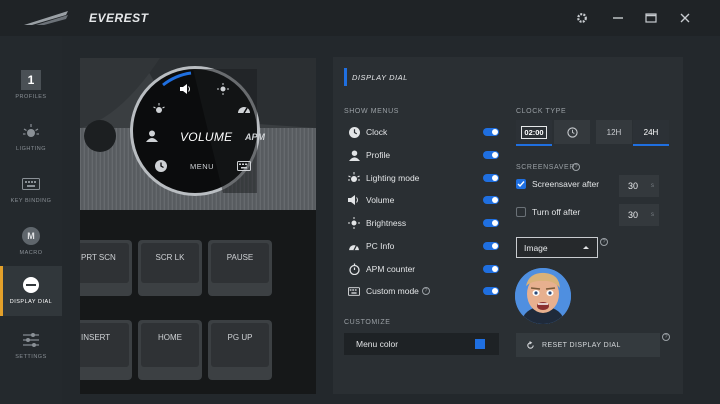 The height and width of the screenshot is (404, 720). What do you see at coordinates (423, 246) in the screenshot?
I see `menu-row-pc-info: PC Info` at bounding box center [423, 246].